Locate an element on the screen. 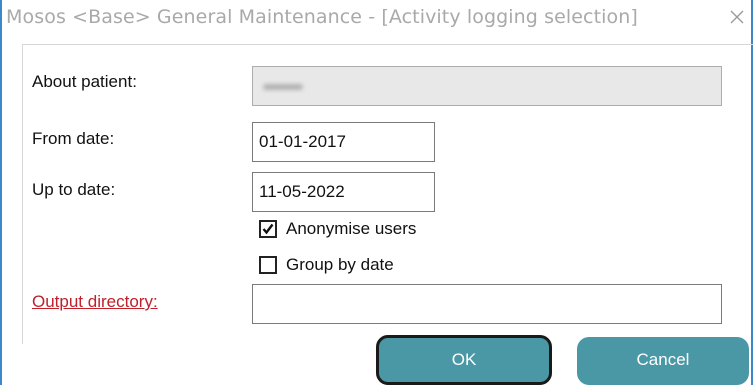 The image size is (753, 385). cancel-button: Cancel is located at coordinates (663, 361).